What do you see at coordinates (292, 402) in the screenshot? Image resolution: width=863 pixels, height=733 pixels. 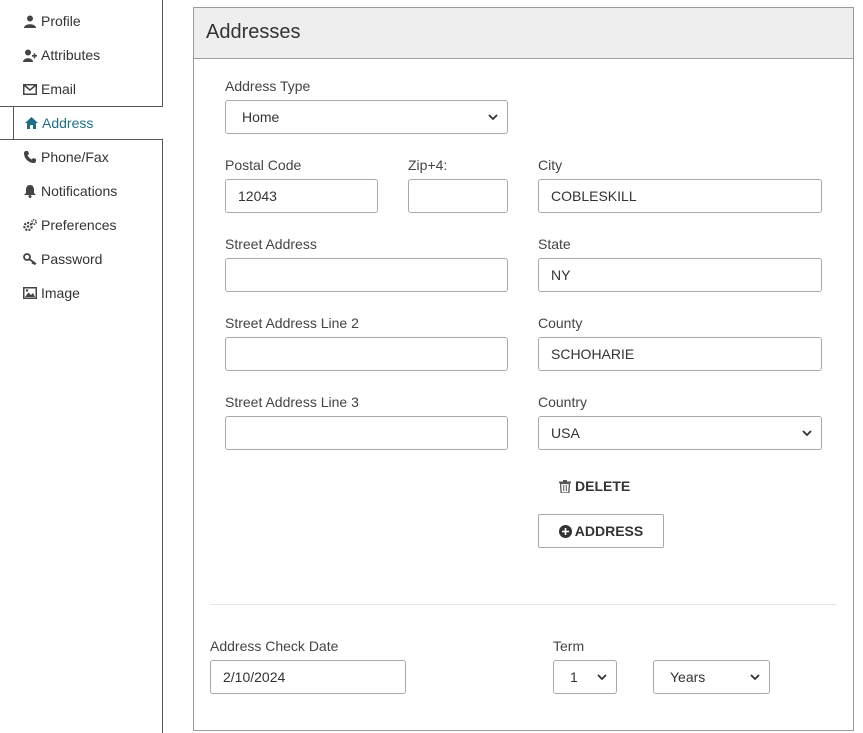 I see `street-address-3-label: Street Address Line 3` at bounding box center [292, 402].